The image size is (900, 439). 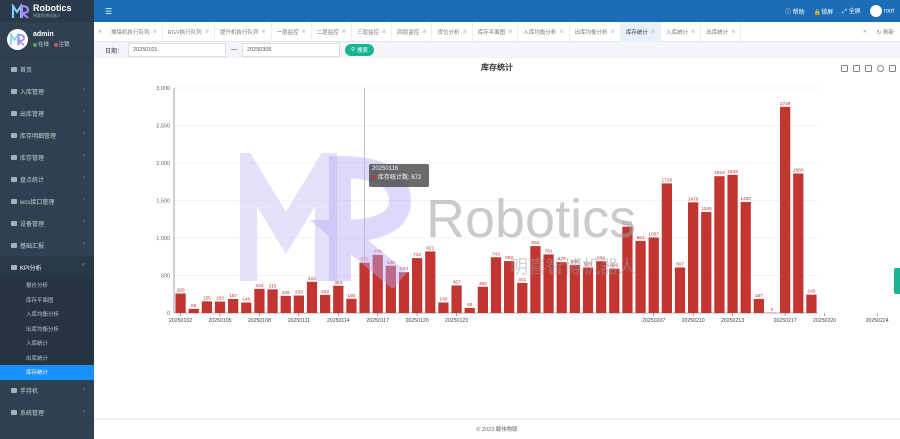 I want to click on tab-8: 库存平面图 ⊗, so click(x=496, y=31).